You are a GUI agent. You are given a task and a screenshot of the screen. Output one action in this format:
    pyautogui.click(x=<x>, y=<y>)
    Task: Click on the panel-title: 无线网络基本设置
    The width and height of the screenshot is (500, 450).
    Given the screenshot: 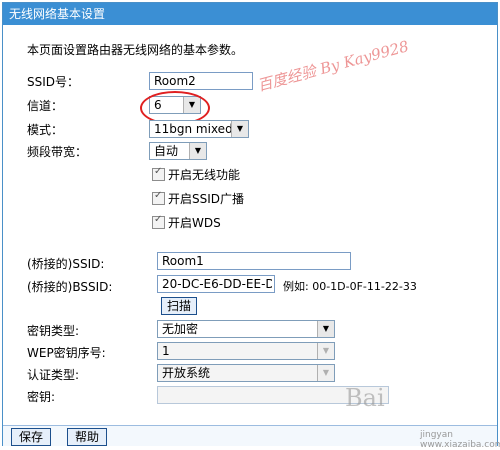 What is the action you would take?
    pyautogui.click(x=250, y=14)
    